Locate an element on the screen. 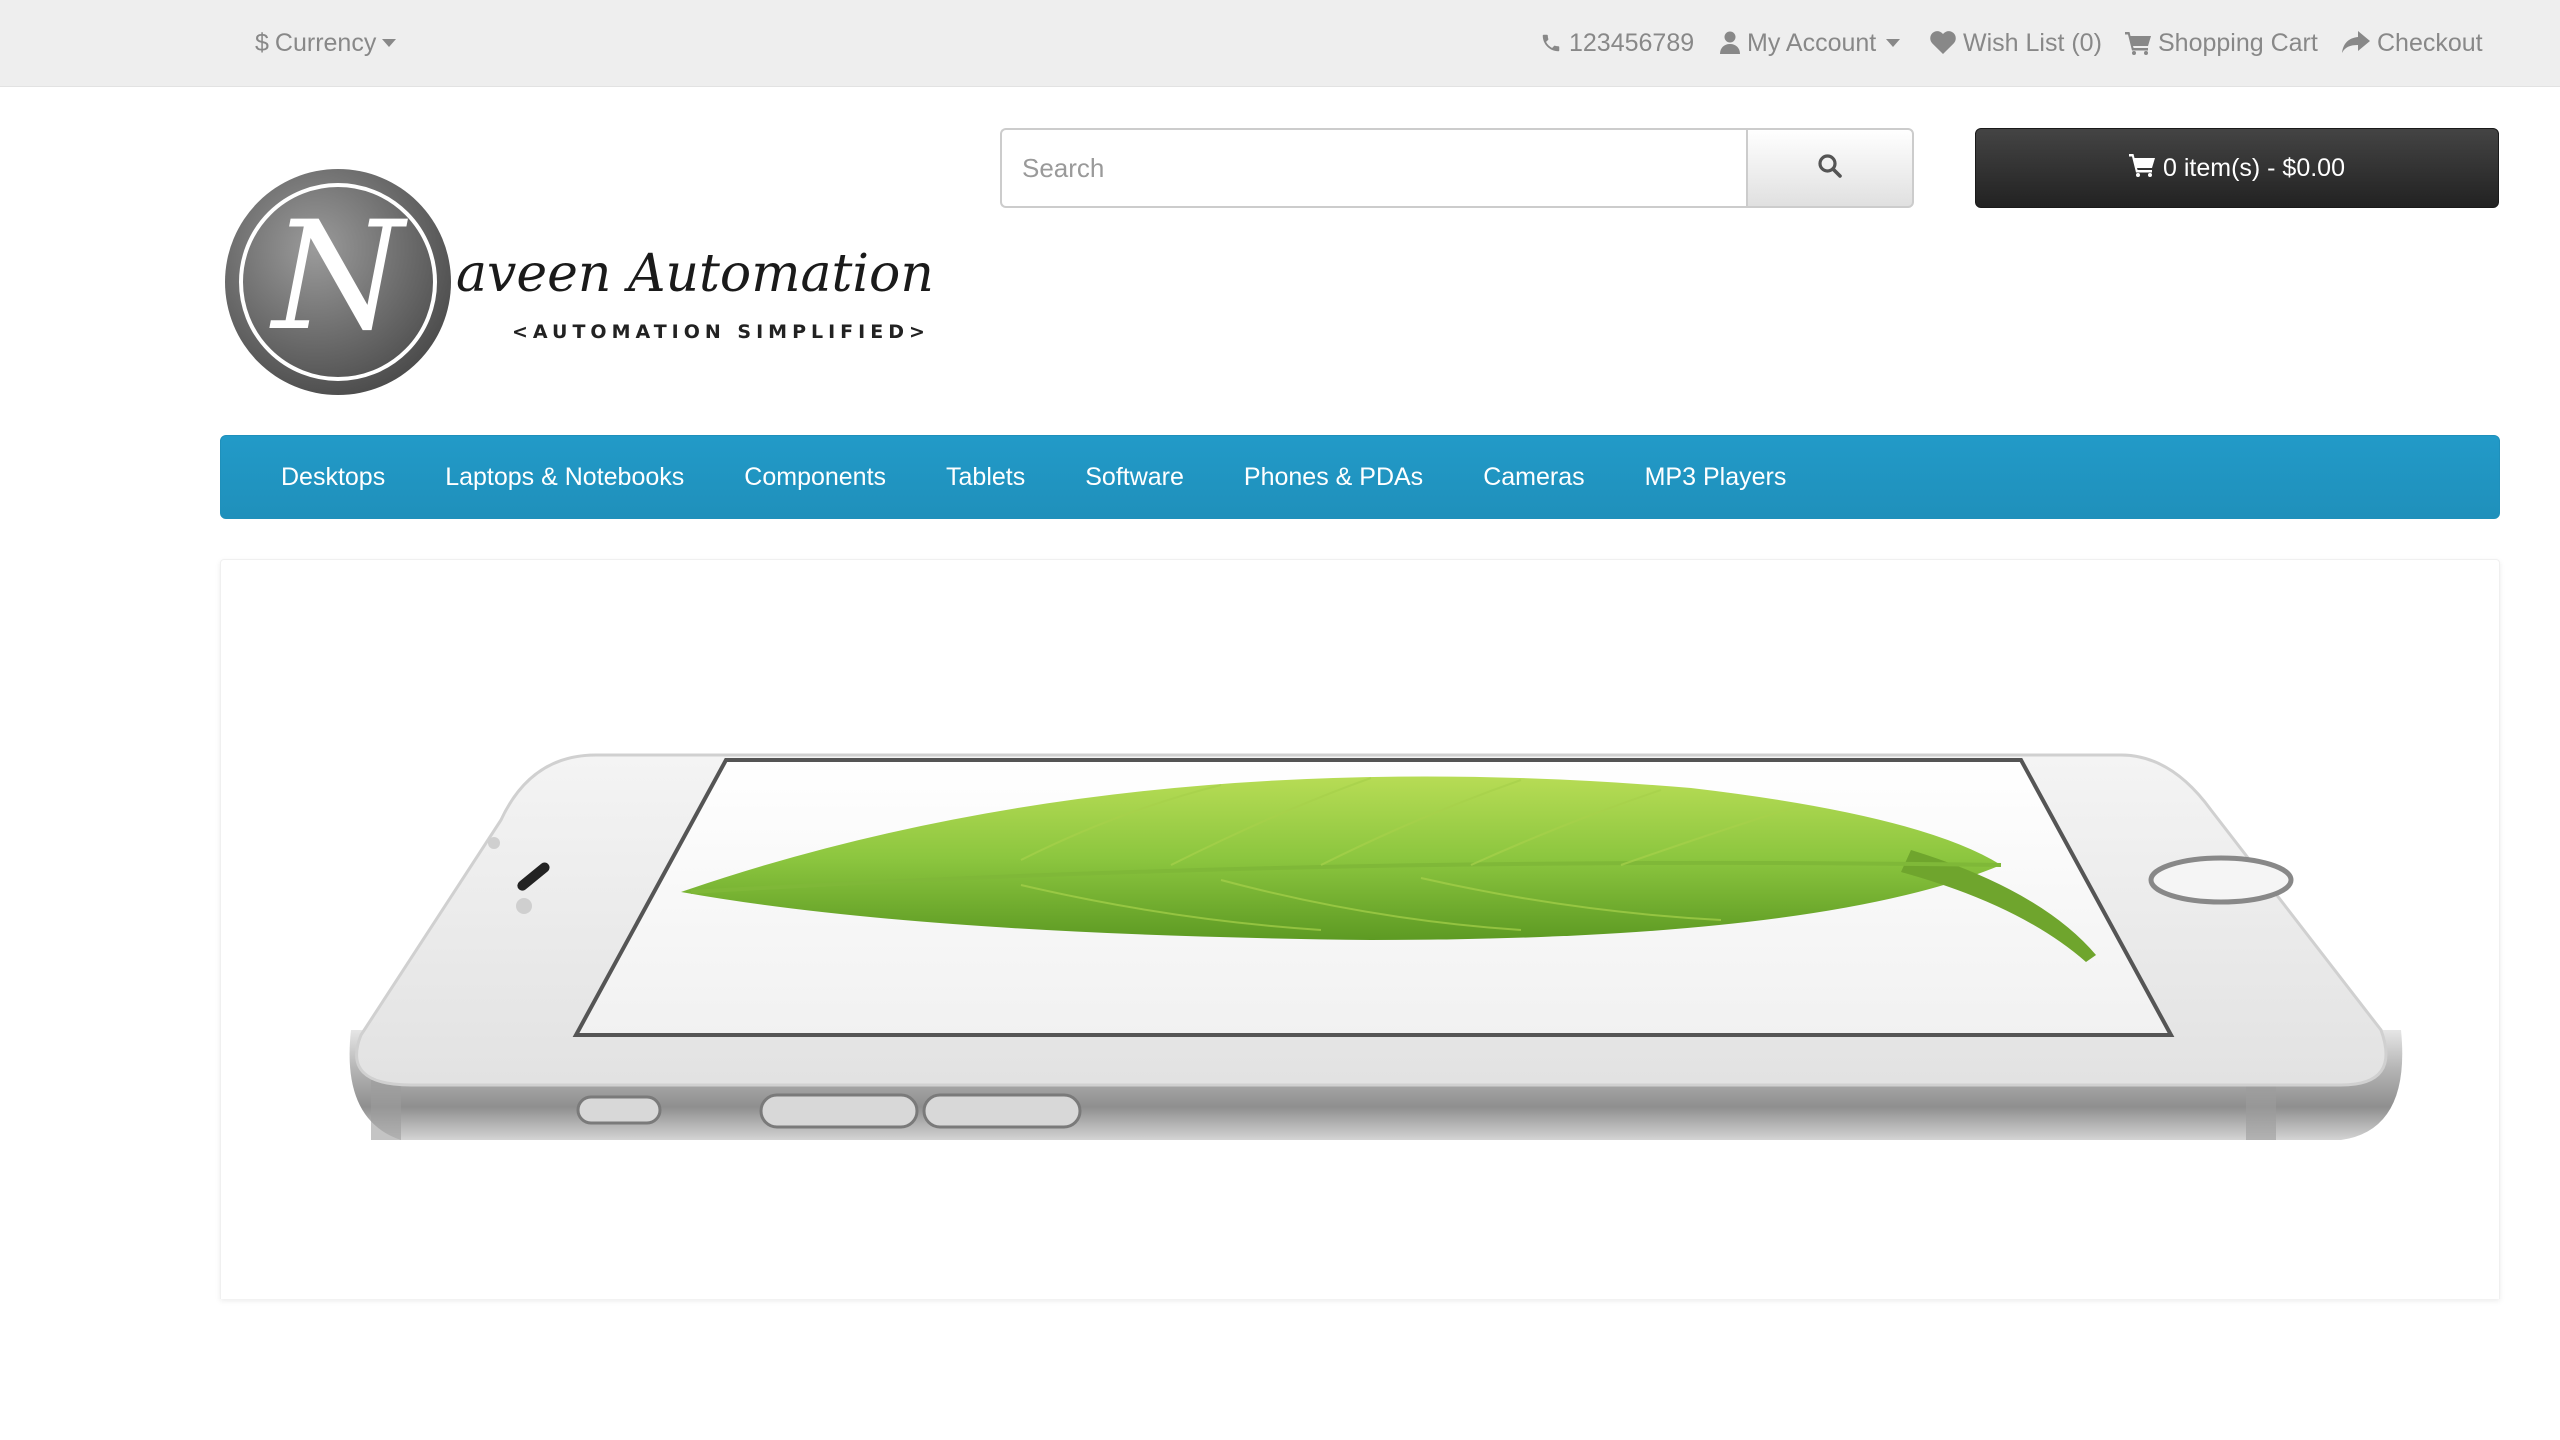 Image resolution: width=2560 pixels, height=1440 pixels. phone-number: 123456789 is located at coordinates (1632, 42).